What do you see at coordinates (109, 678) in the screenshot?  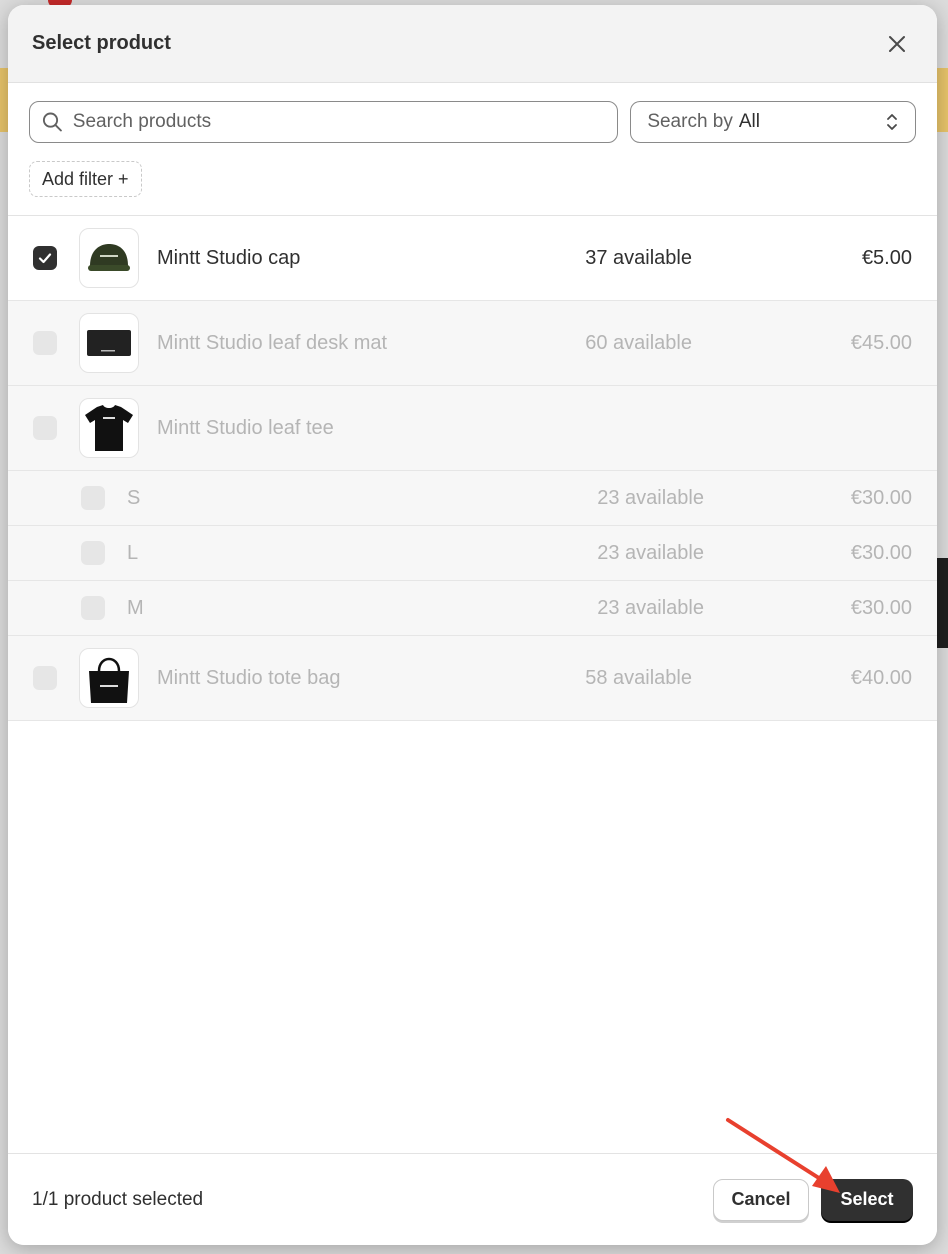 I see `product-thumbnail-tote-bag` at bounding box center [109, 678].